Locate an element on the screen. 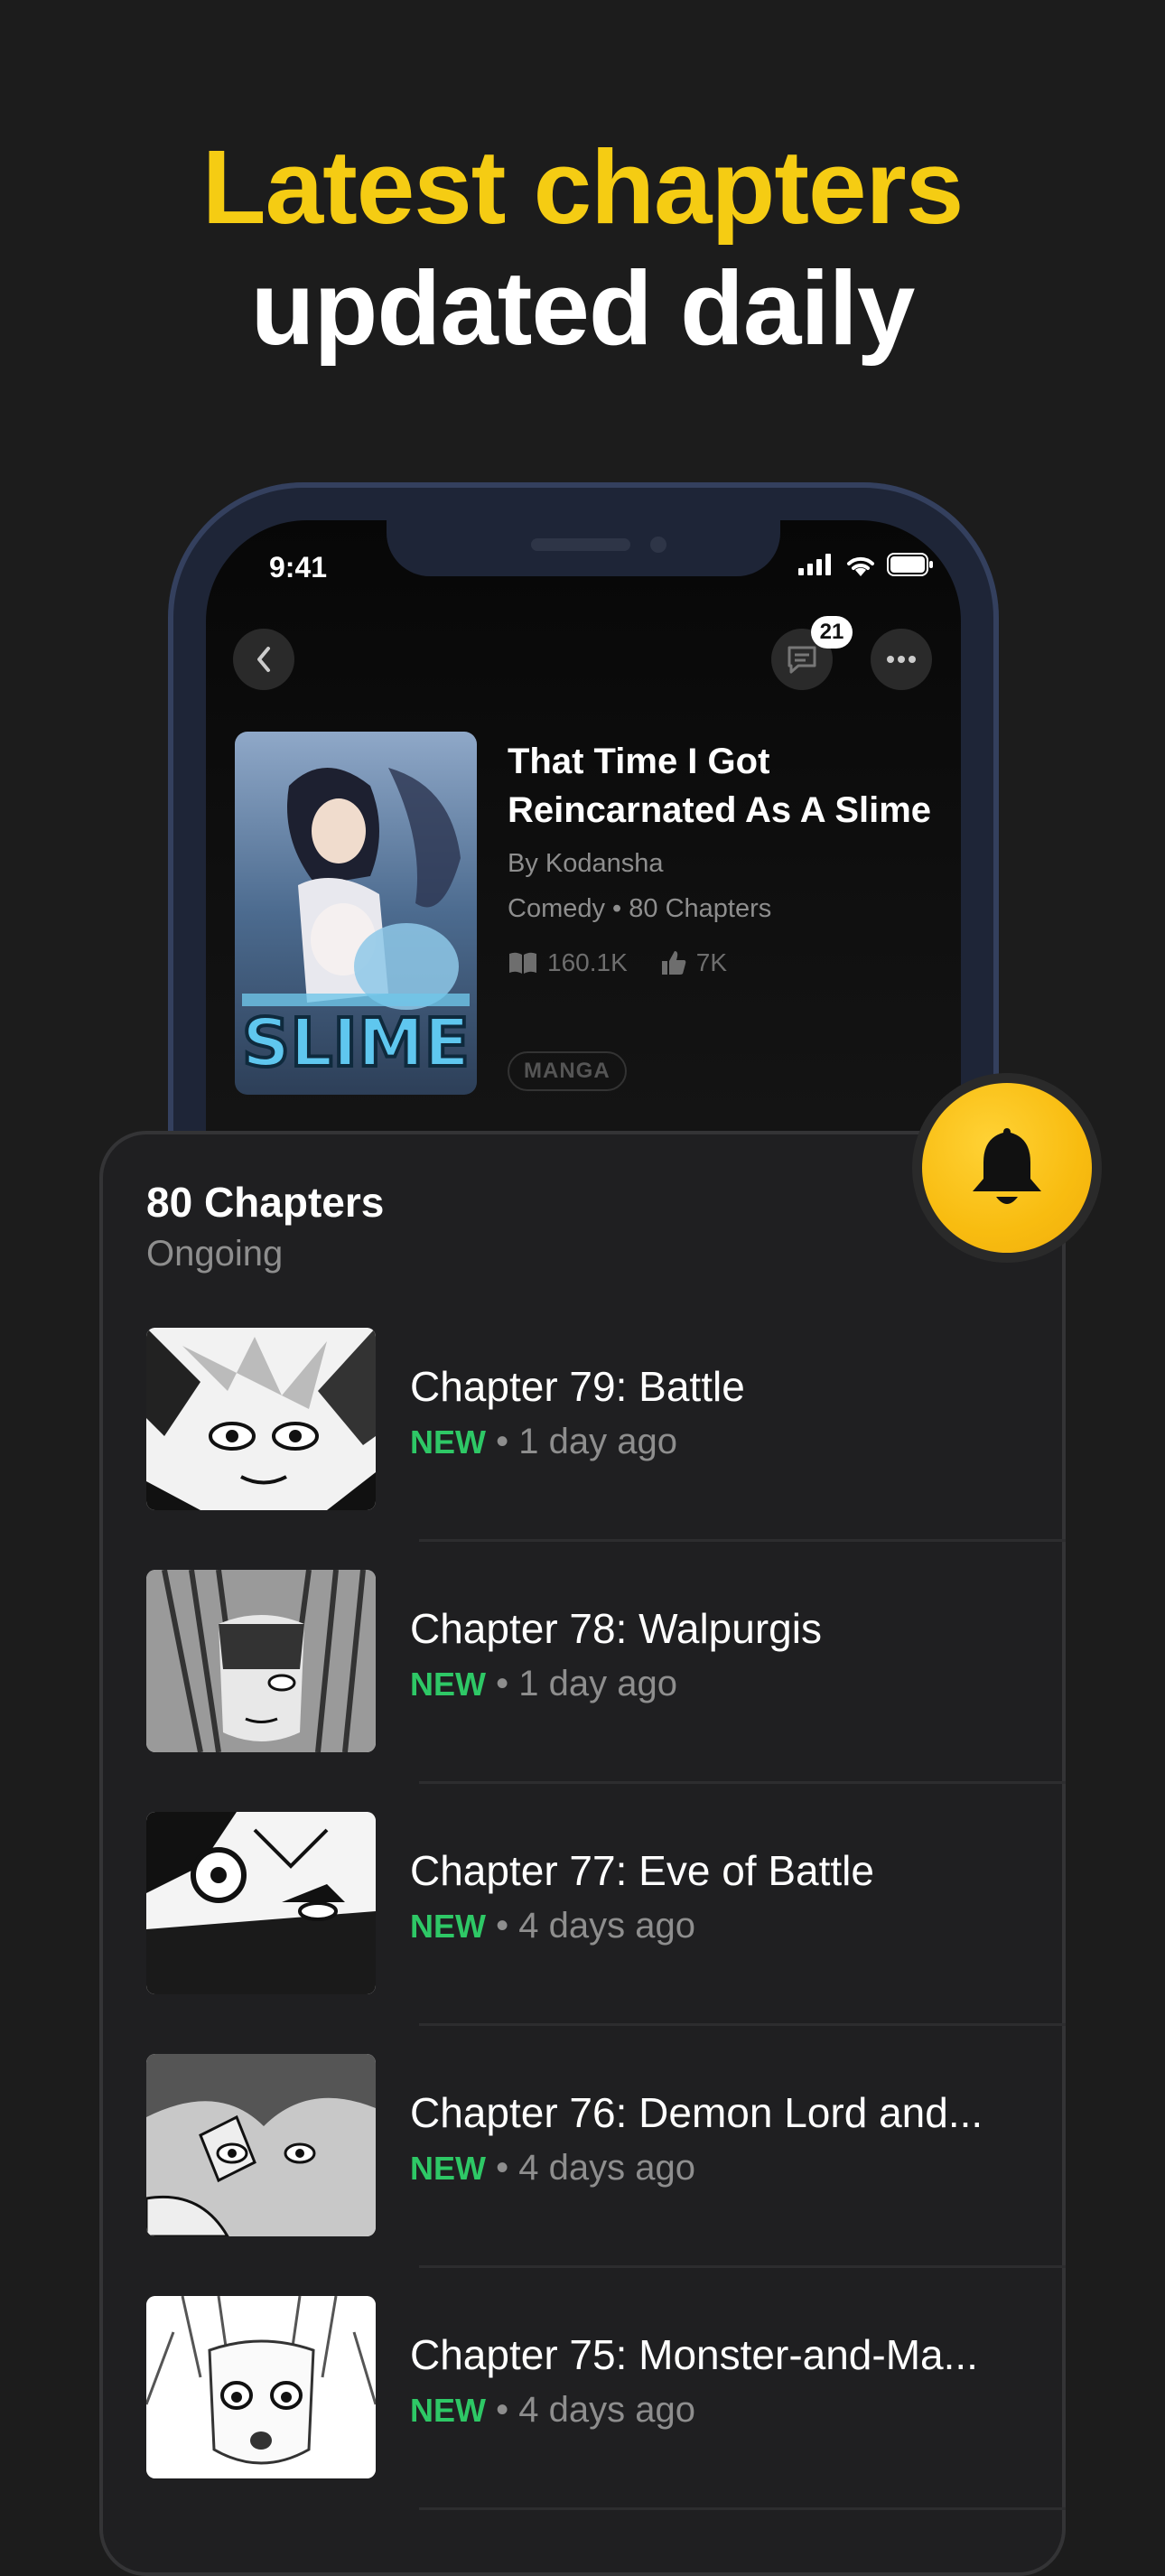 The width and height of the screenshot is (1165, 2576). chapter-title: Chapter 78: Walpurgis is located at coordinates (616, 1628).